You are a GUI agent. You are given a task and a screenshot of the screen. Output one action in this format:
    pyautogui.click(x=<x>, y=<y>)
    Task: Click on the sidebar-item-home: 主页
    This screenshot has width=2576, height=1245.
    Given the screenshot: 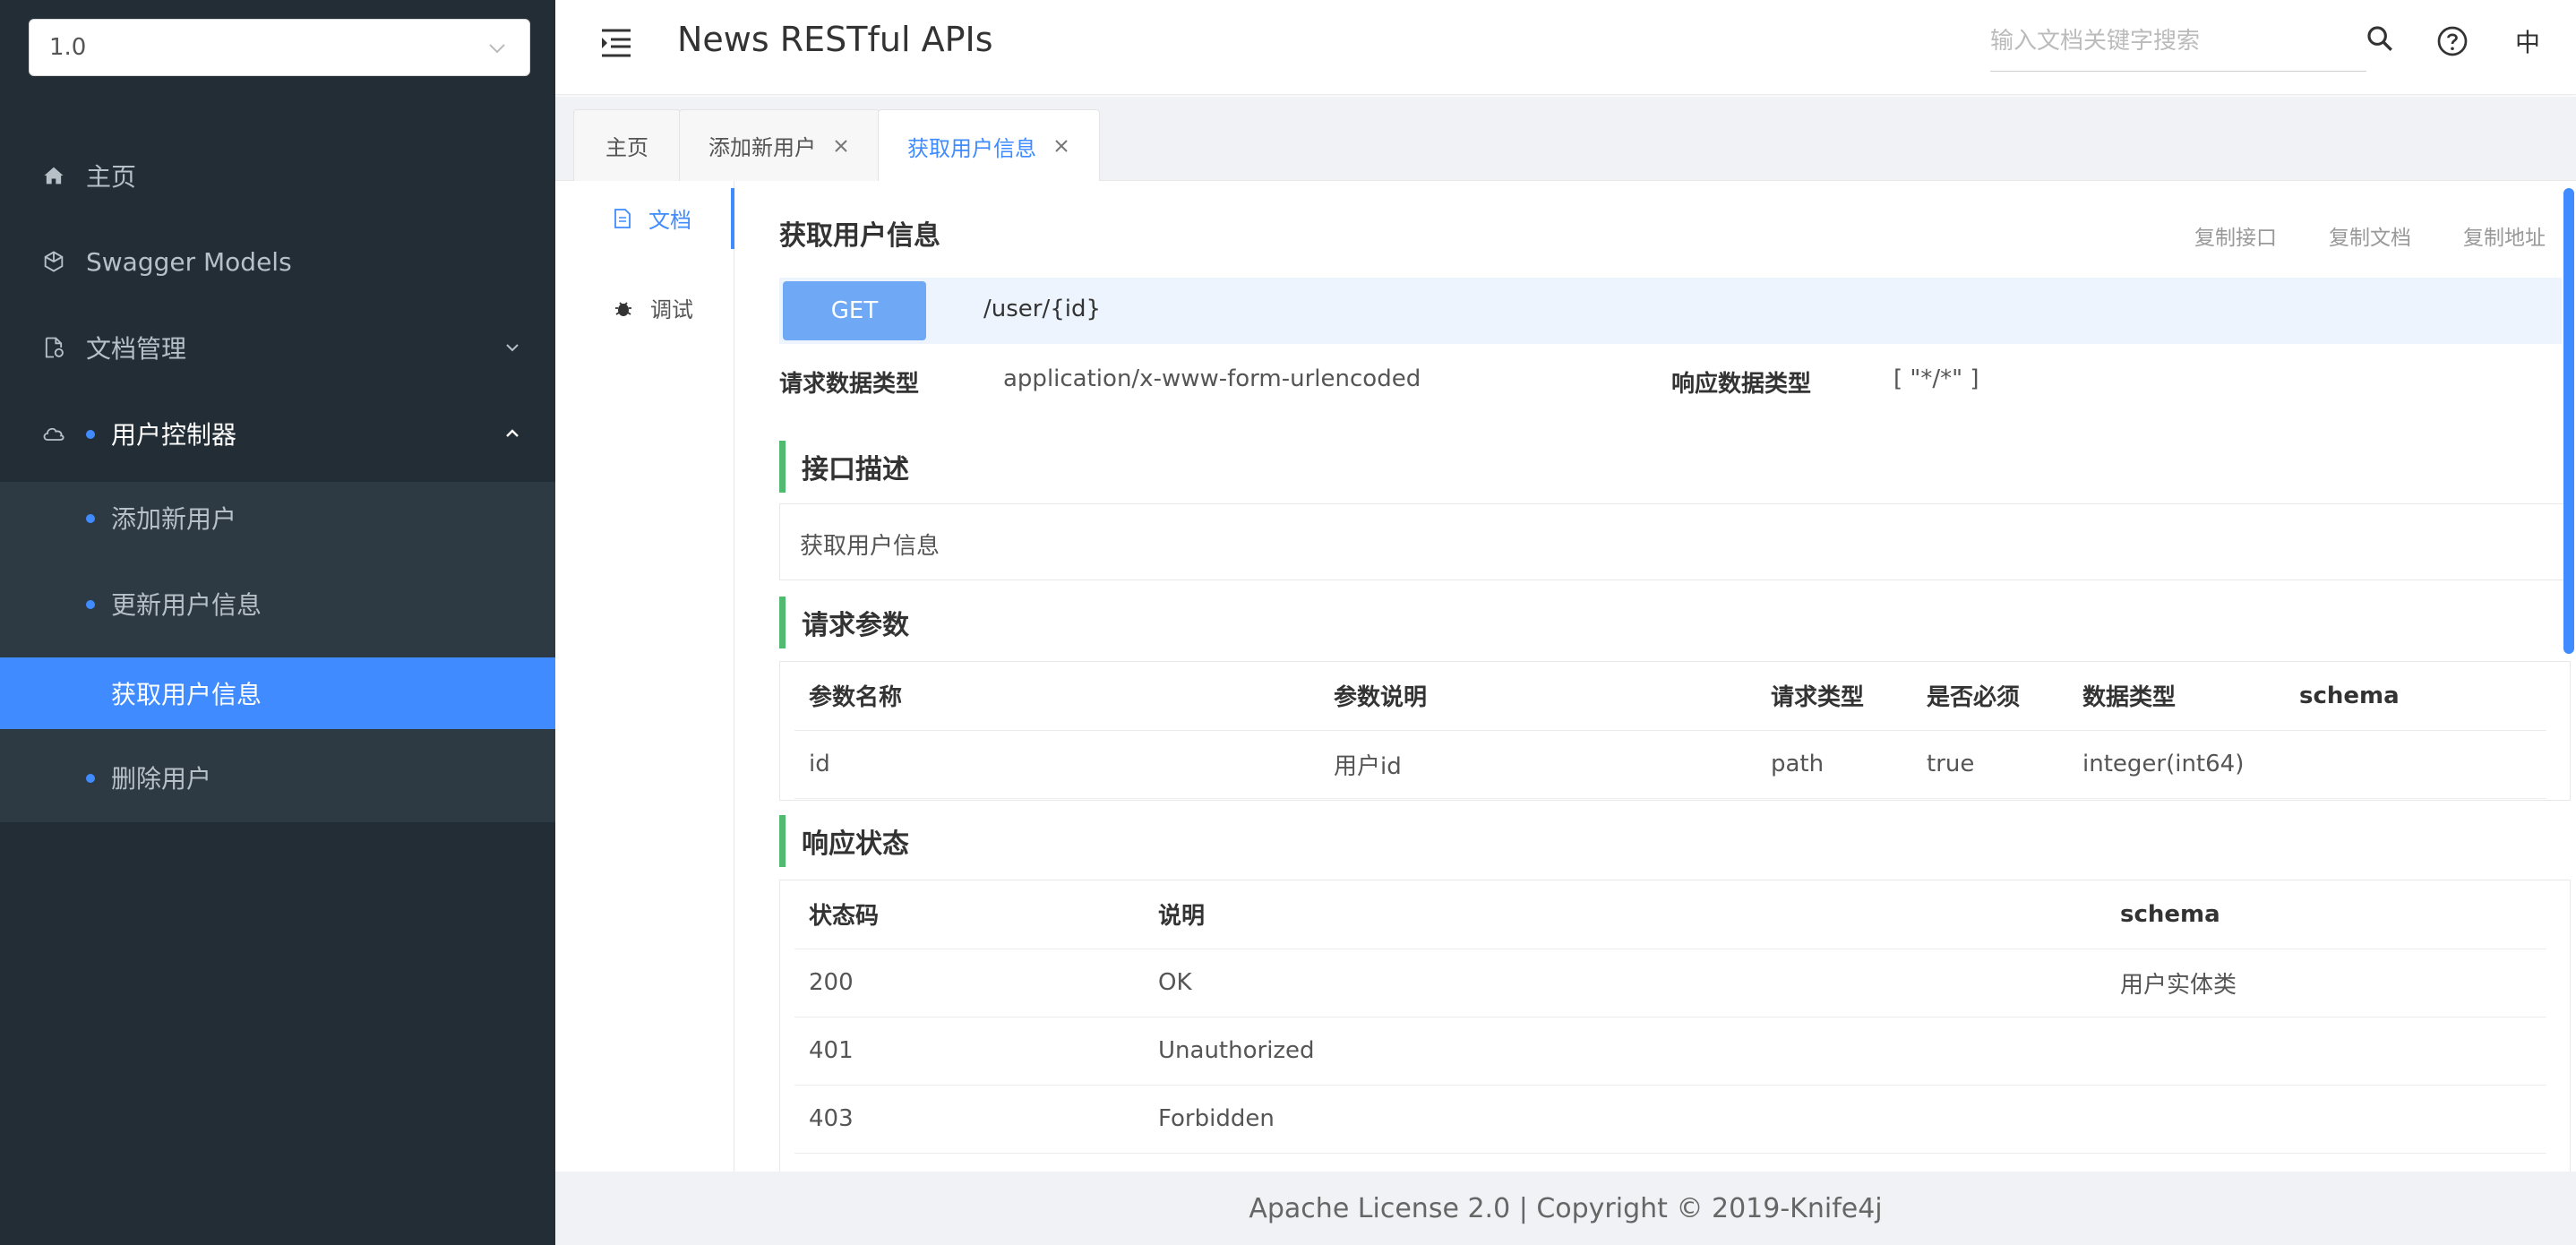 What is the action you would take?
    pyautogui.click(x=277, y=175)
    